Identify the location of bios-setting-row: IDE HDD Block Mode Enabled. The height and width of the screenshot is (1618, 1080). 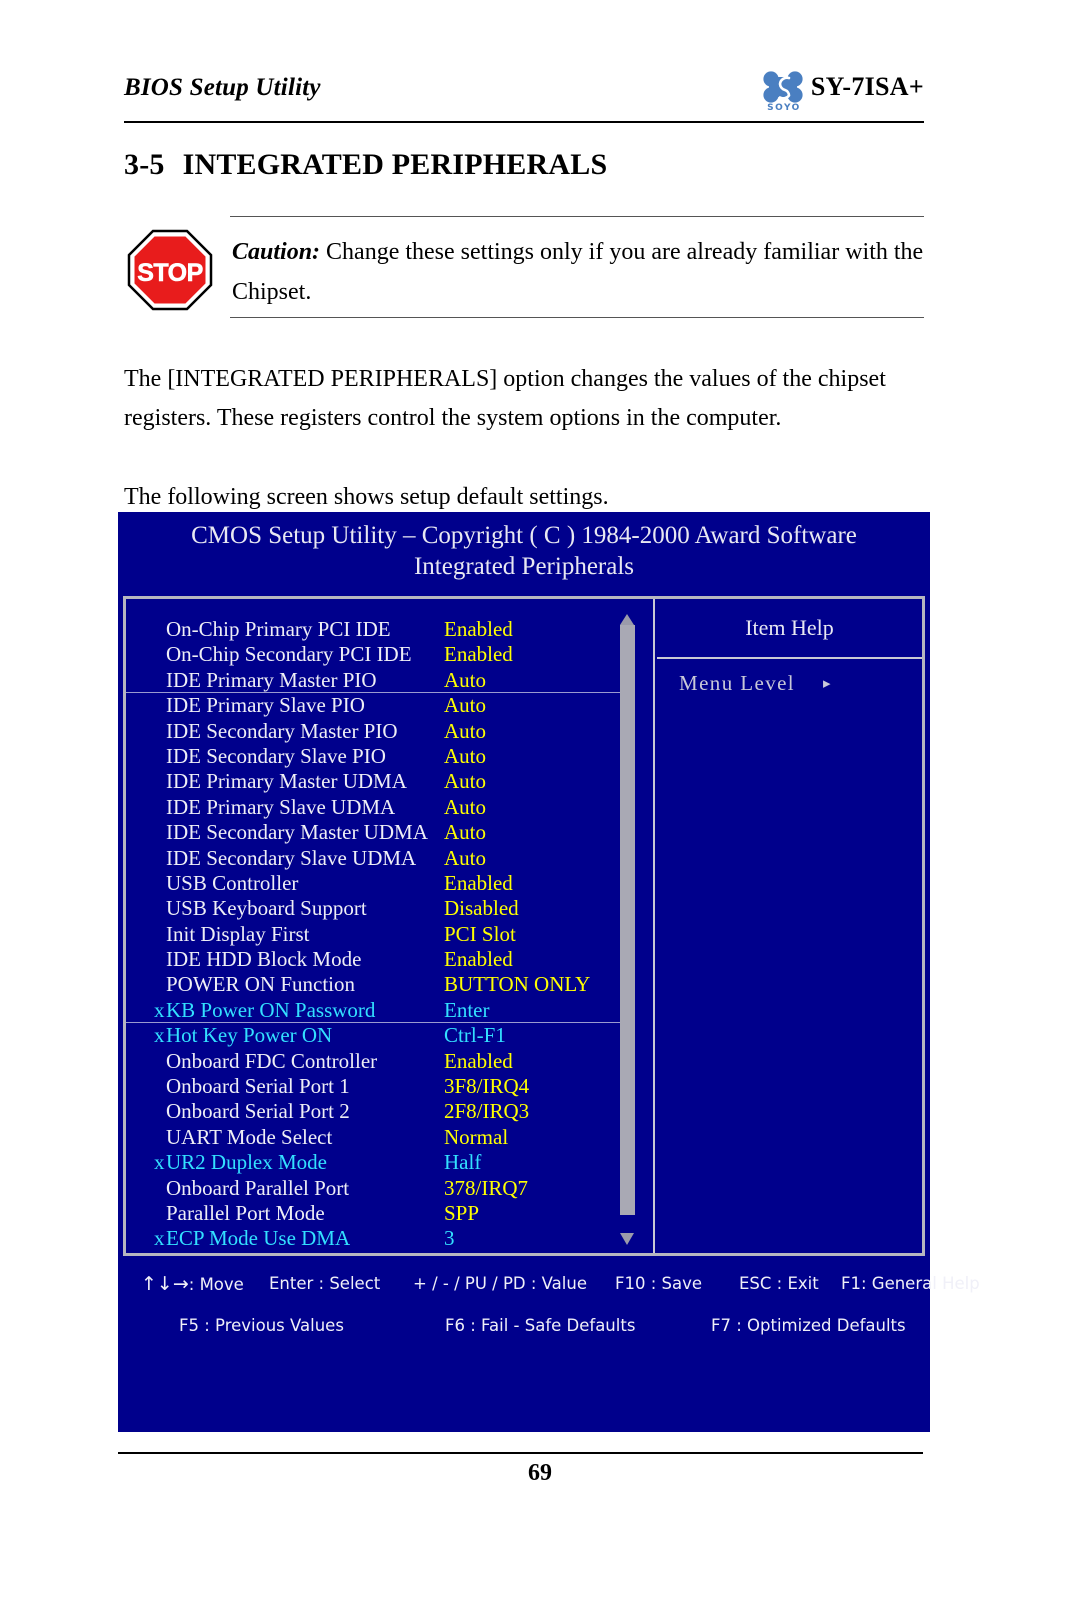
(389, 959).